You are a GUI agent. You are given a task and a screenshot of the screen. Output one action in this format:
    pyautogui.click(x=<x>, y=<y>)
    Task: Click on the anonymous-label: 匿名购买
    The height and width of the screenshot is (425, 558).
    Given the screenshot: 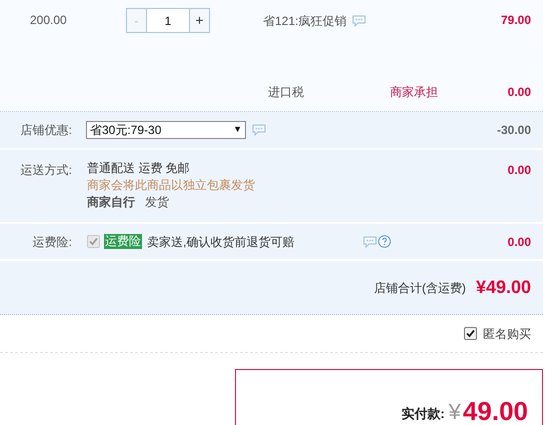 What is the action you would take?
    pyautogui.click(x=507, y=334)
    